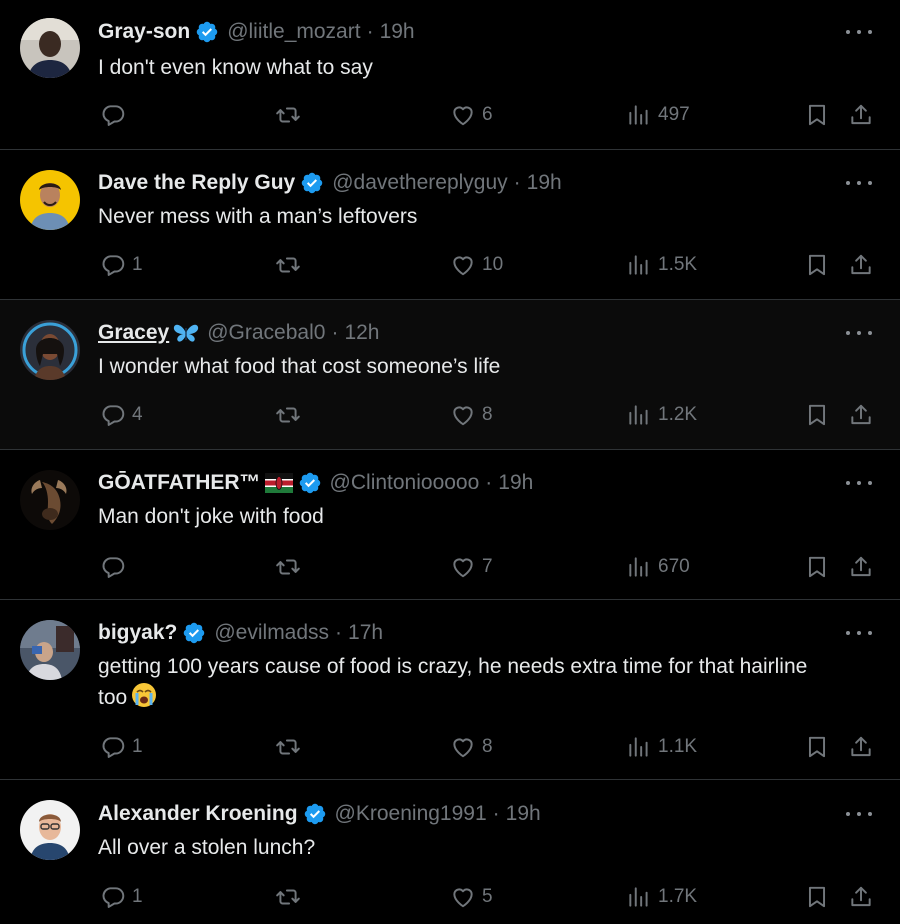  I want to click on views-button: 1.5K, so click(661, 265).